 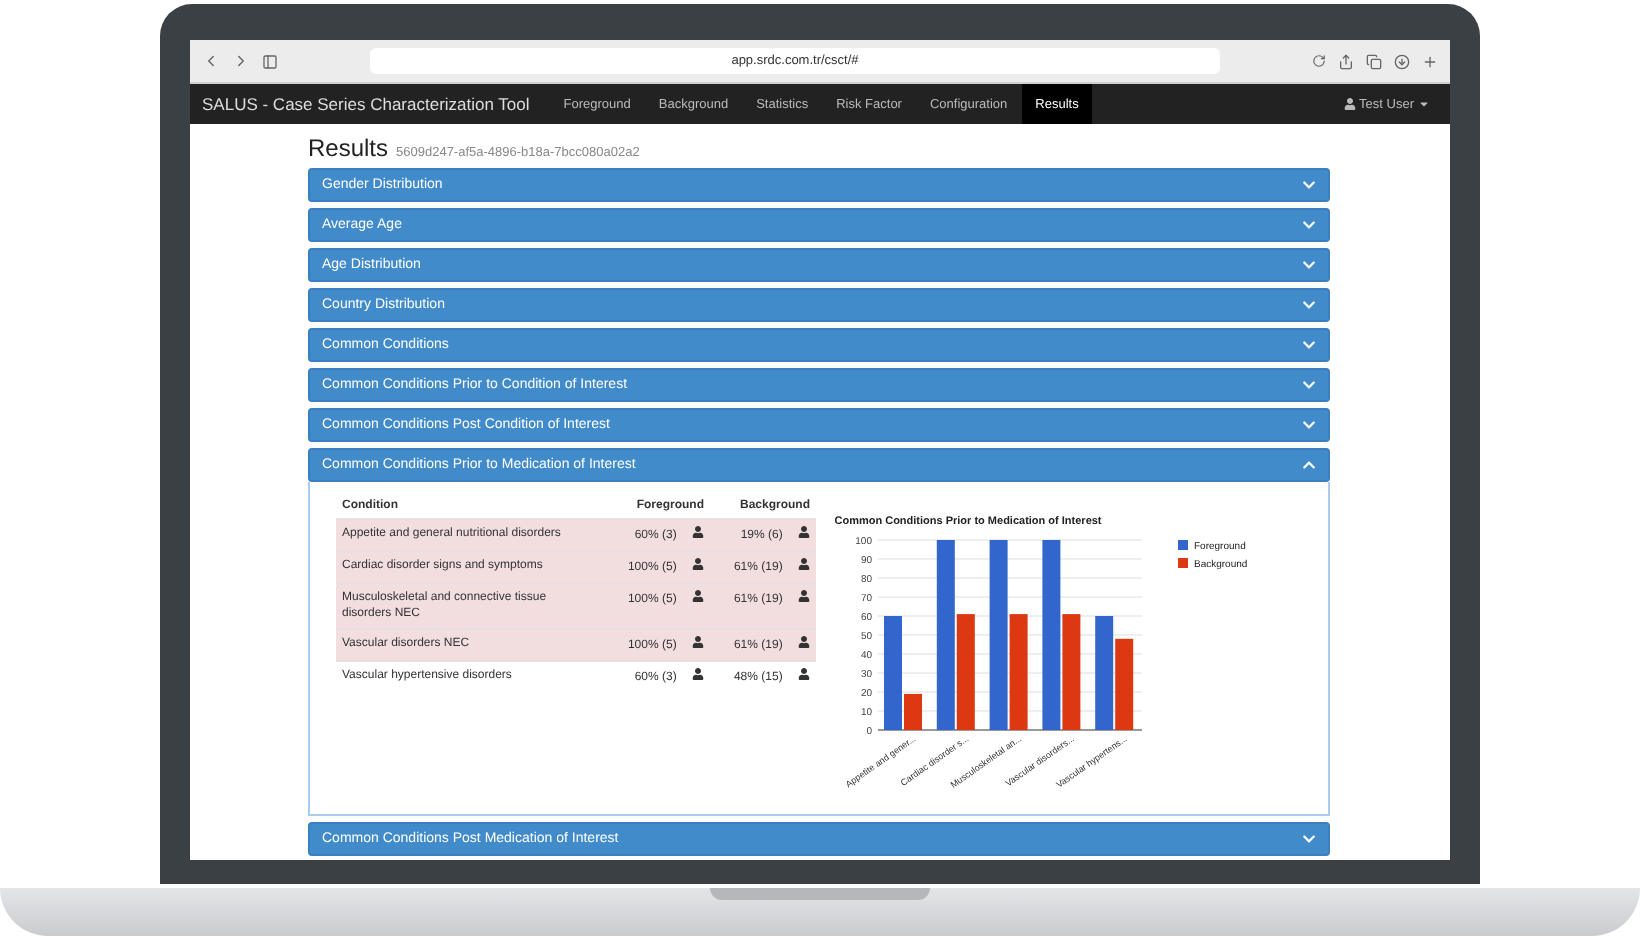 What do you see at coordinates (241, 61) in the screenshot?
I see `forward-icon` at bounding box center [241, 61].